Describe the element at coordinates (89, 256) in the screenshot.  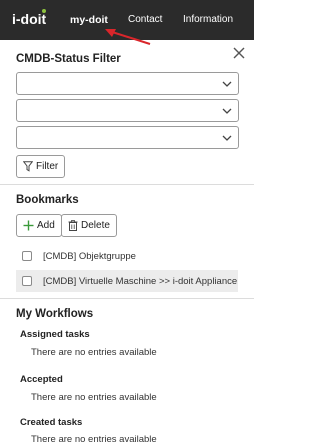
I see `bookmark-label: [CMDB] Objektgruppe` at that location.